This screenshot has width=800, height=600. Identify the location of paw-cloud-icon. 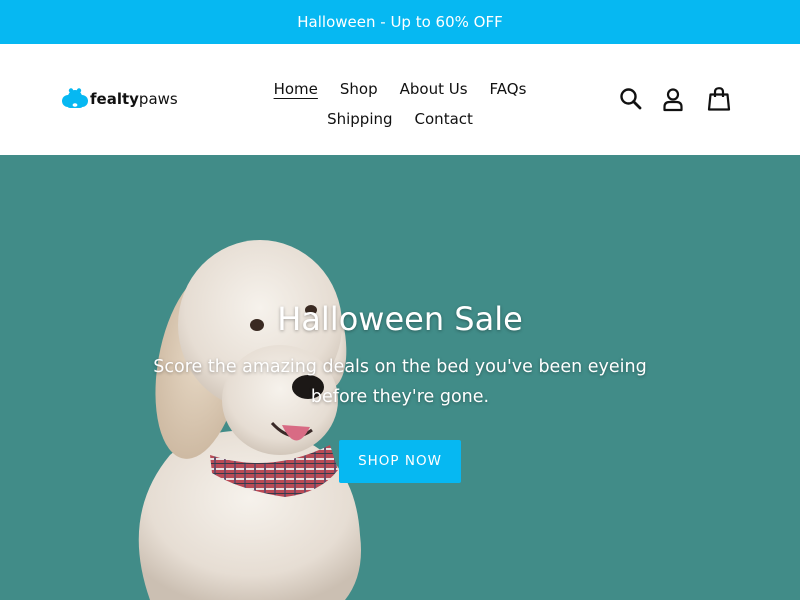
(75, 98).